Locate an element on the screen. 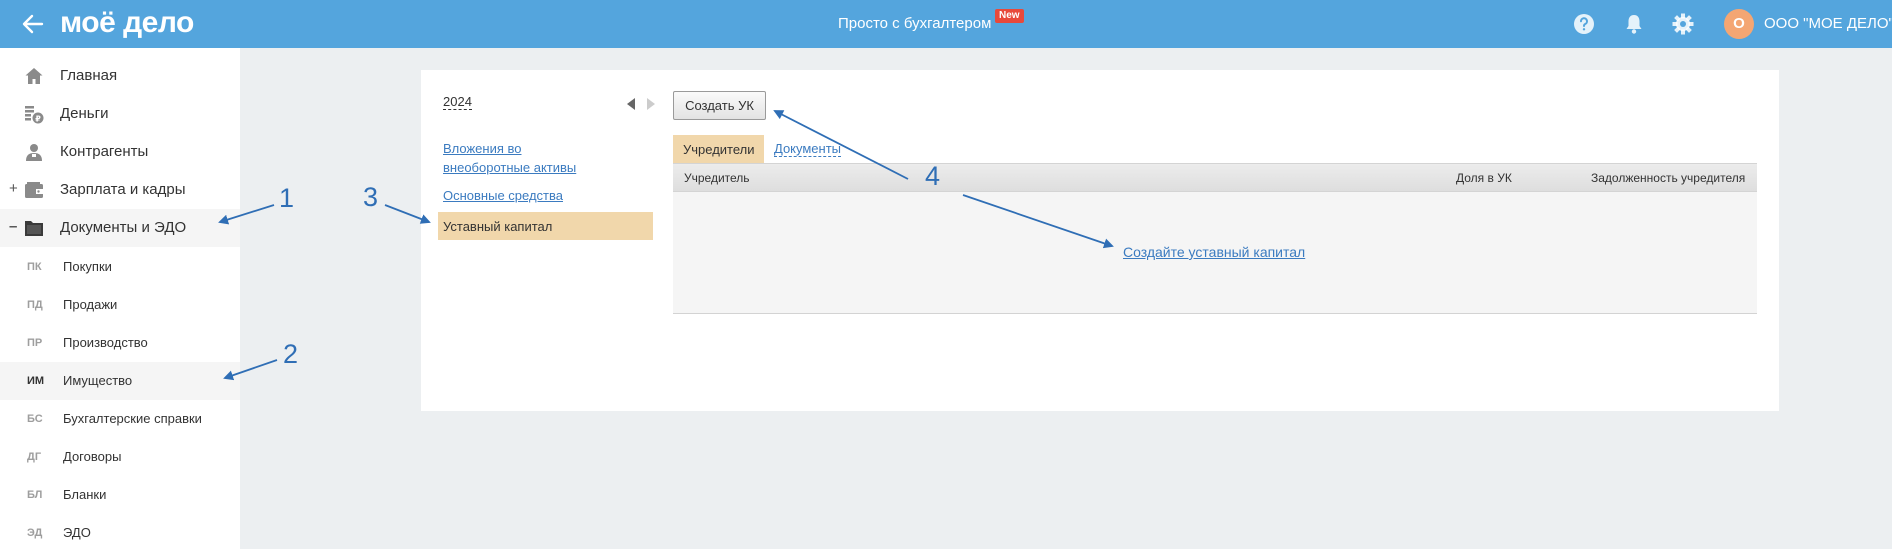  sidebar-item-documents: – Документы и ЭДО is located at coordinates (120, 228).